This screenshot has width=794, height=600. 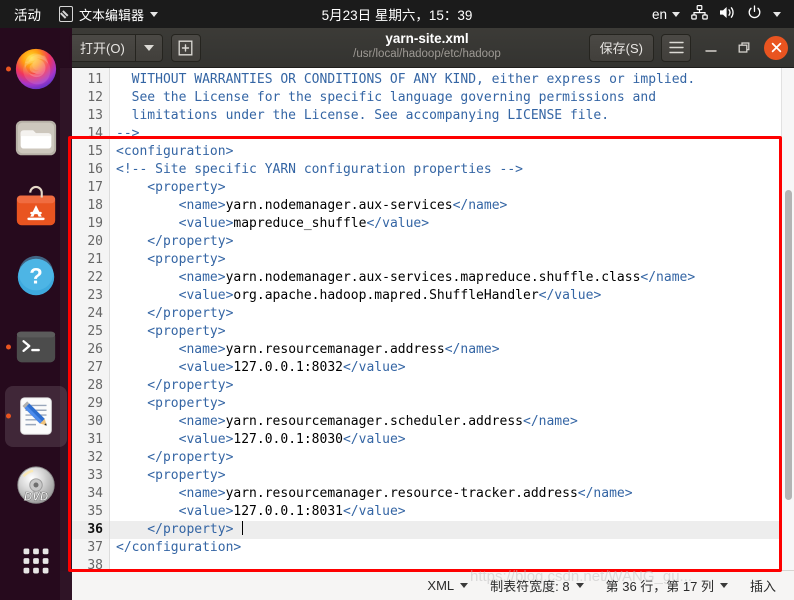 I want to click on app-menu-label: 文本编辑器, so click(x=112, y=15).